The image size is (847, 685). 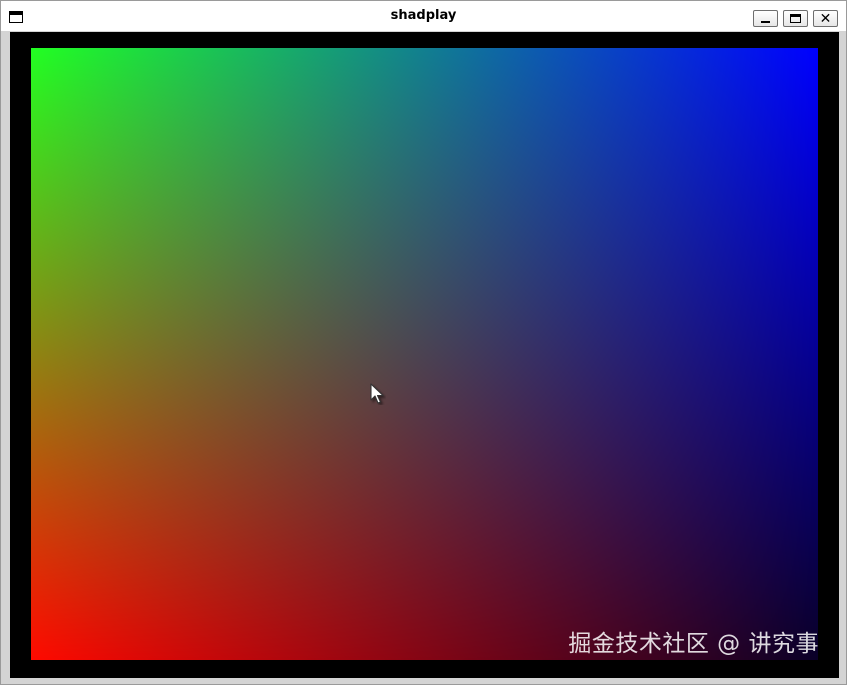 I want to click on arrow-cursor-icon, so click(x=377, y=393).